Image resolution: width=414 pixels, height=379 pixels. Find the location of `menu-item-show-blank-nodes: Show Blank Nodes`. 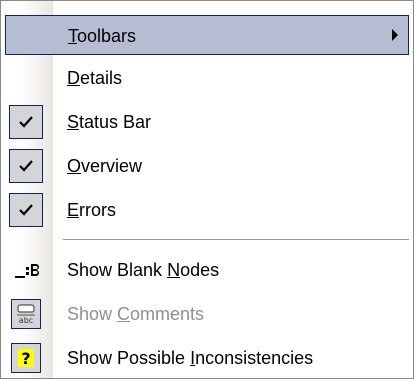

menu-item-show-blank-nodes: Show Blank Nodes is located at coordinates (207, 270).